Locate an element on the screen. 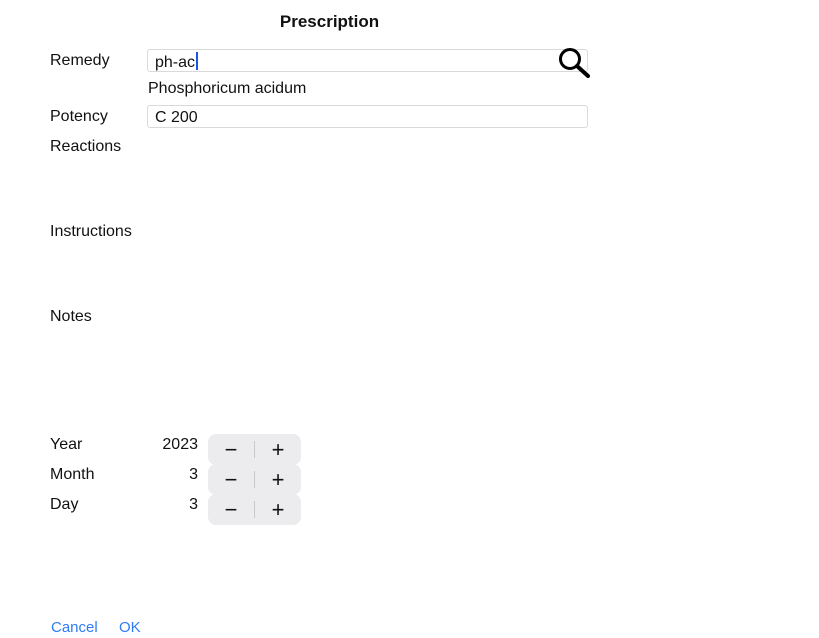  cancel-button: Cancel is located at coordinates (74, 627).